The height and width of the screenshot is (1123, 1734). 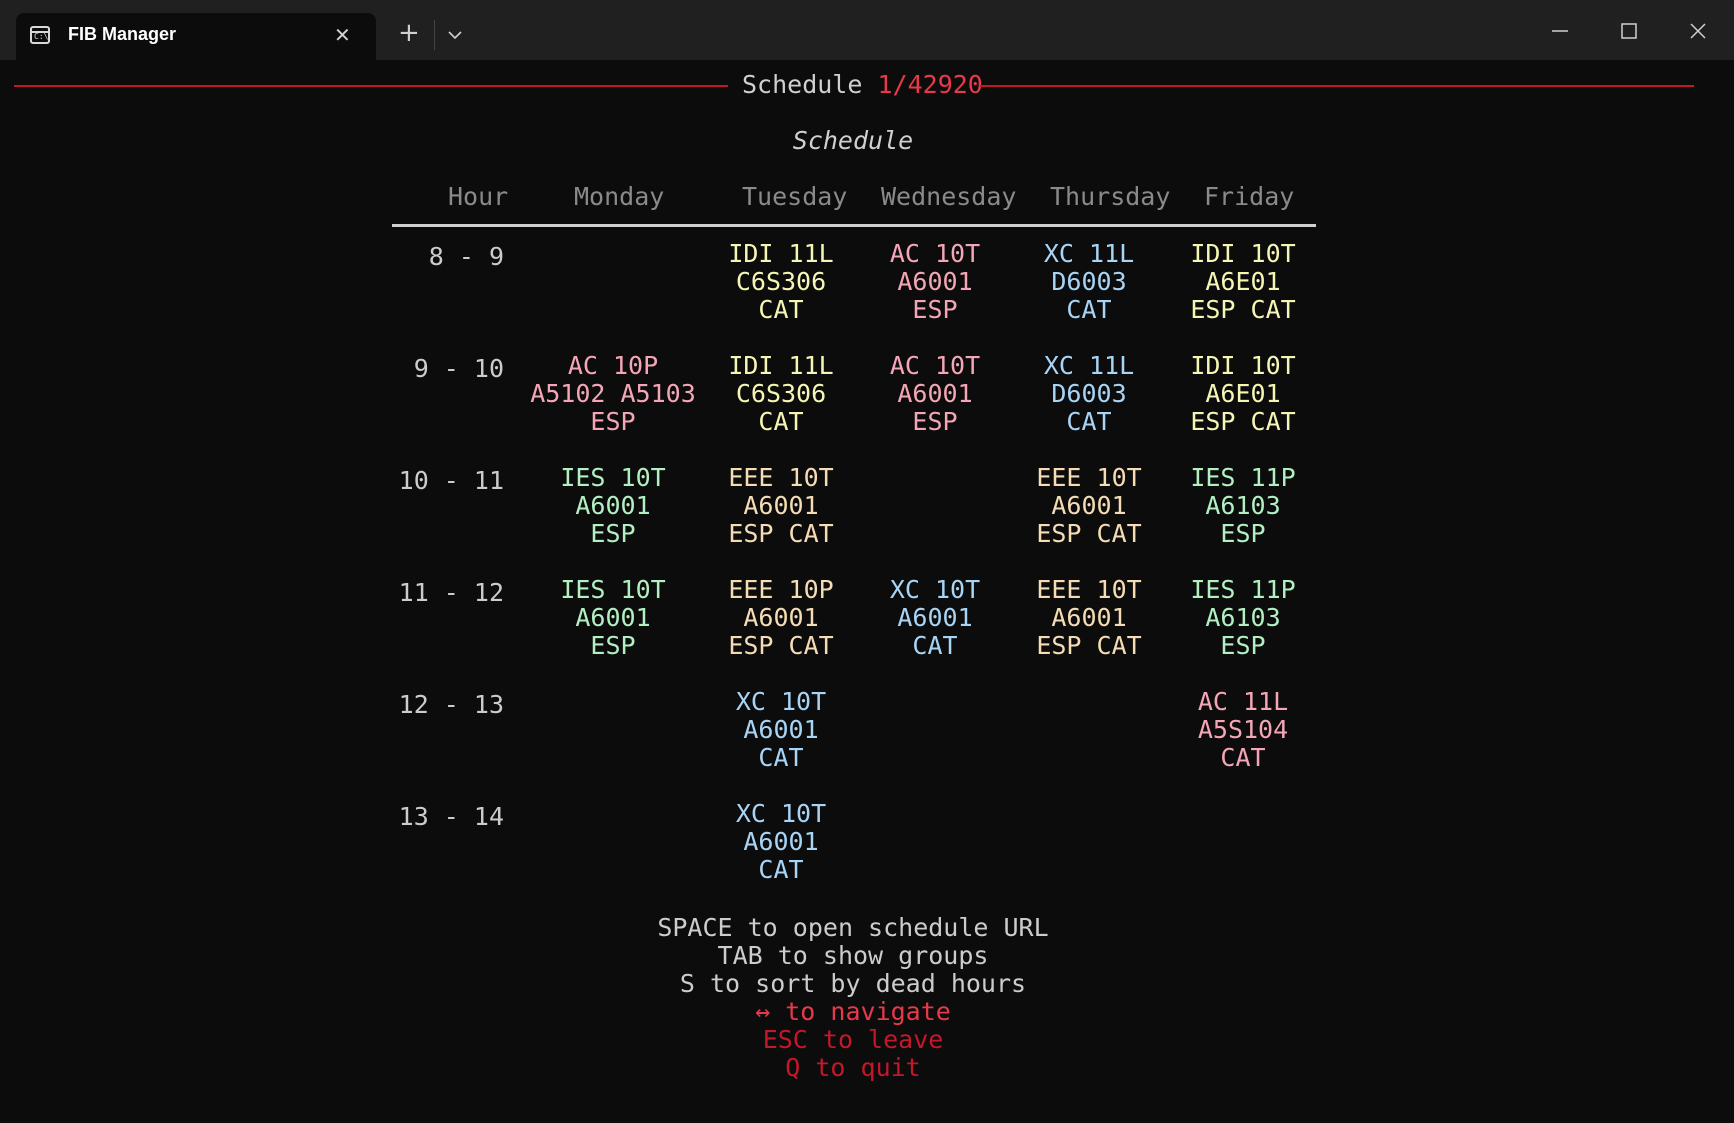 What do you see at coordinates (1243, 729) in the screenshot?
I see `class-room: A5S104` at bounding box center [1243, 729].